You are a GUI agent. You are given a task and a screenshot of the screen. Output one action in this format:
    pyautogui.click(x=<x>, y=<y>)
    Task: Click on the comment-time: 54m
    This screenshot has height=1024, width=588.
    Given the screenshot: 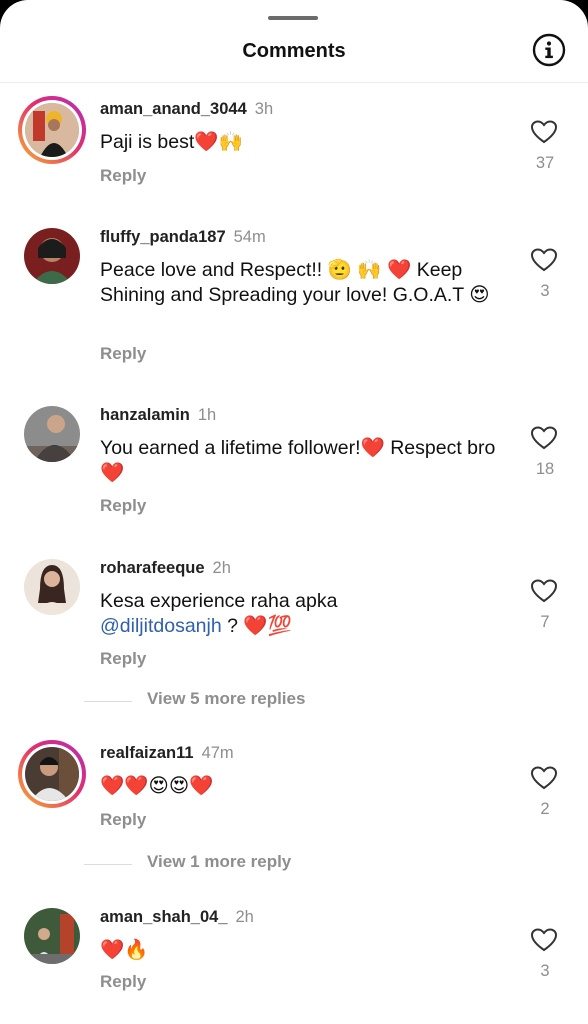 What is the action you would take?
    pyautogui.click(x=249, y=237)
    